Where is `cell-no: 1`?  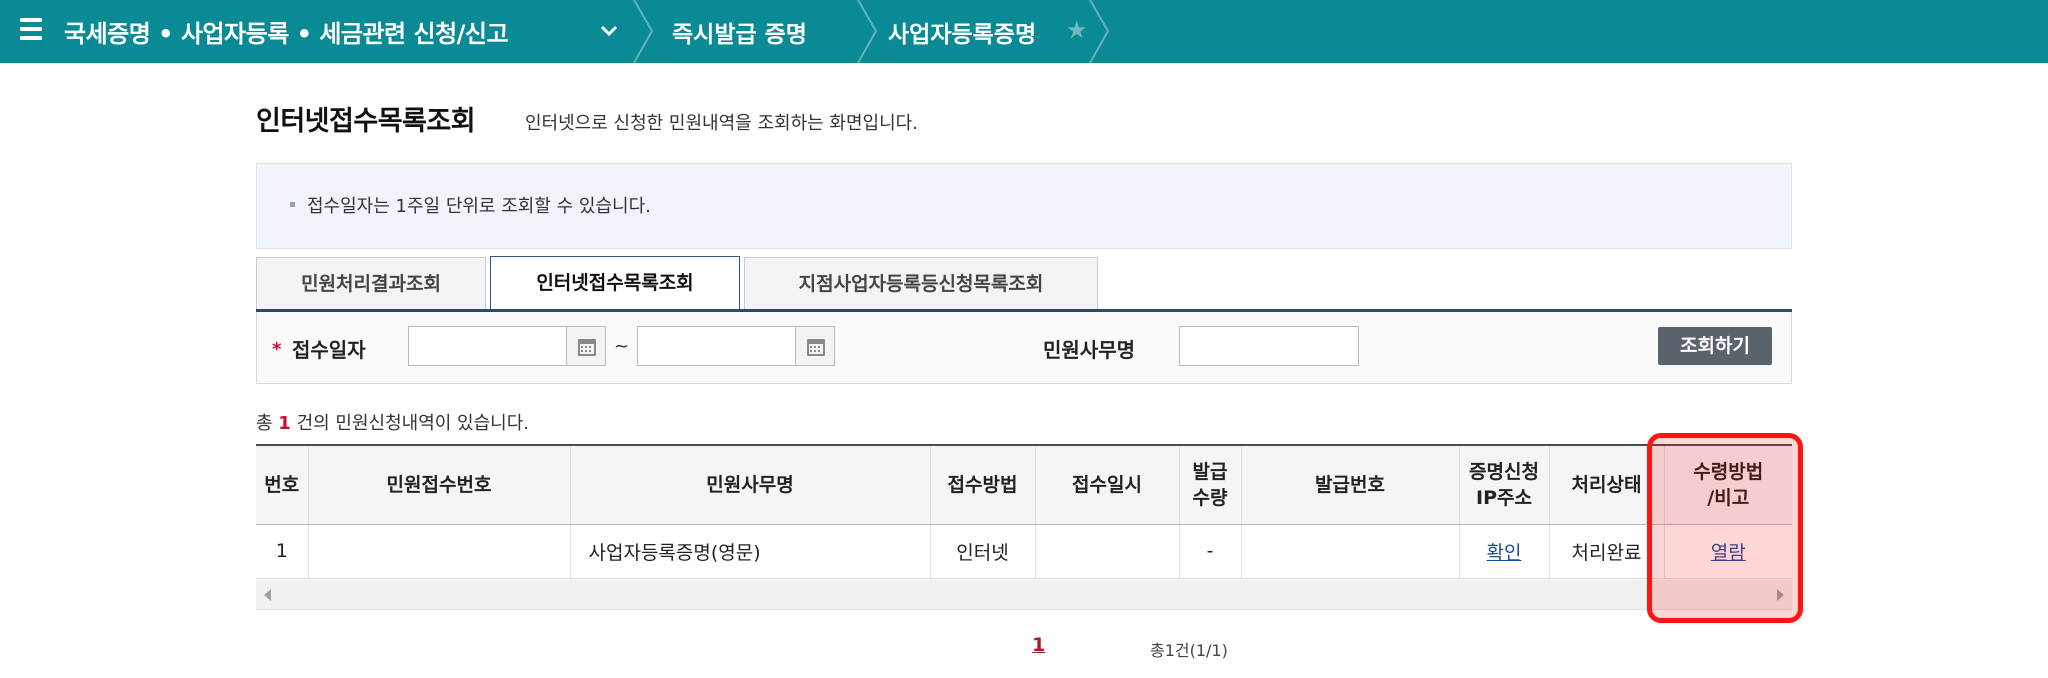 cell-no: 1 is located at coordinates (282, 551).